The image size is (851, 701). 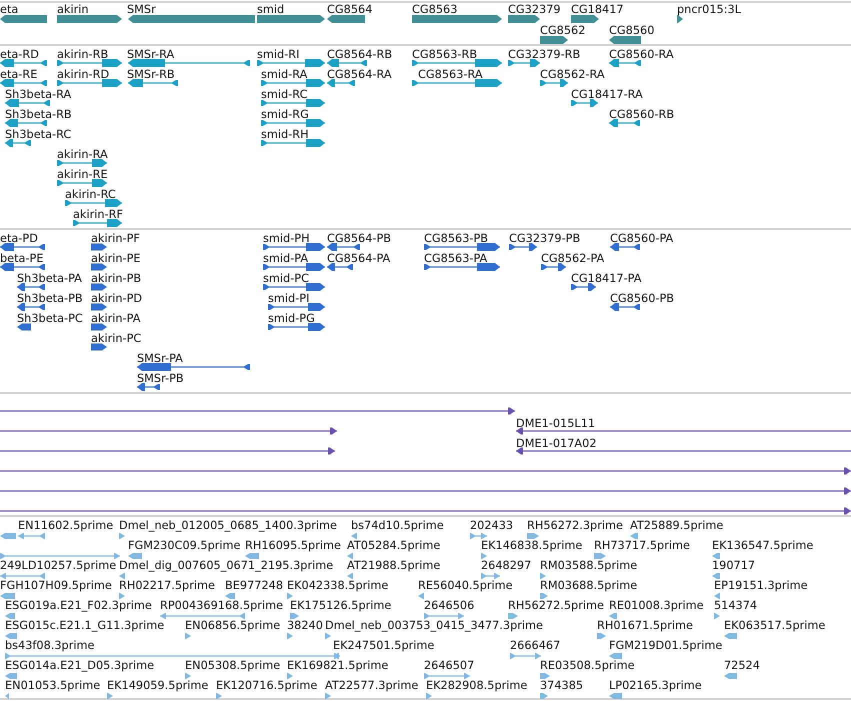 What do you see at coordinates (291, 318) in the screenshot?
I see `feature-label: smid-PG` at bounding box center [291, 318].